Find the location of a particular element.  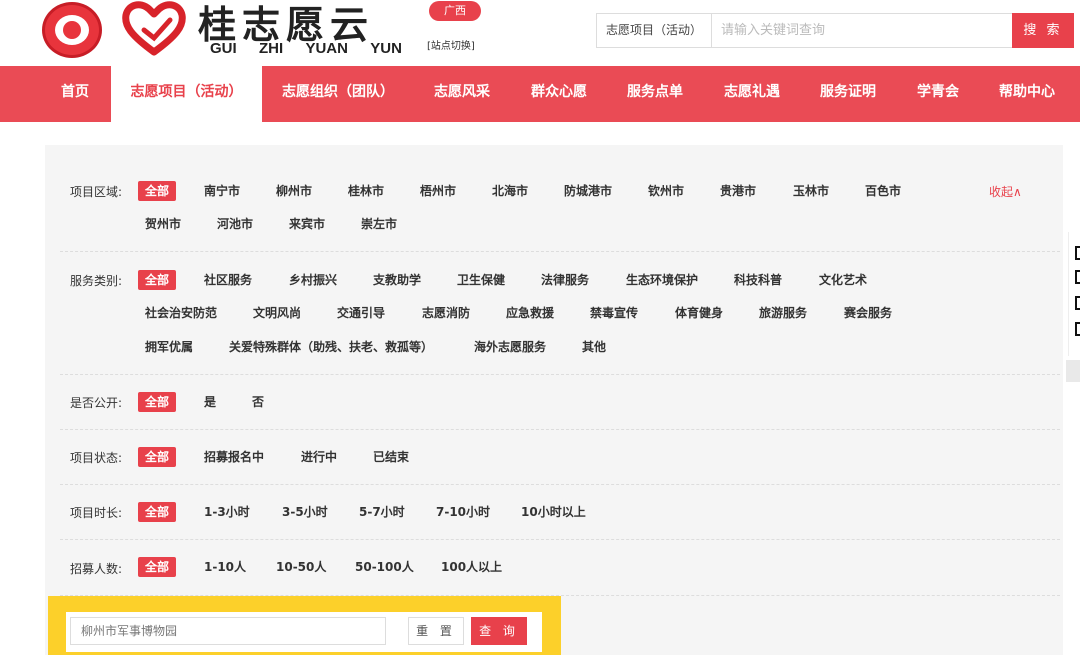

region-option: 河池市 is located at coordinates (235, 224).